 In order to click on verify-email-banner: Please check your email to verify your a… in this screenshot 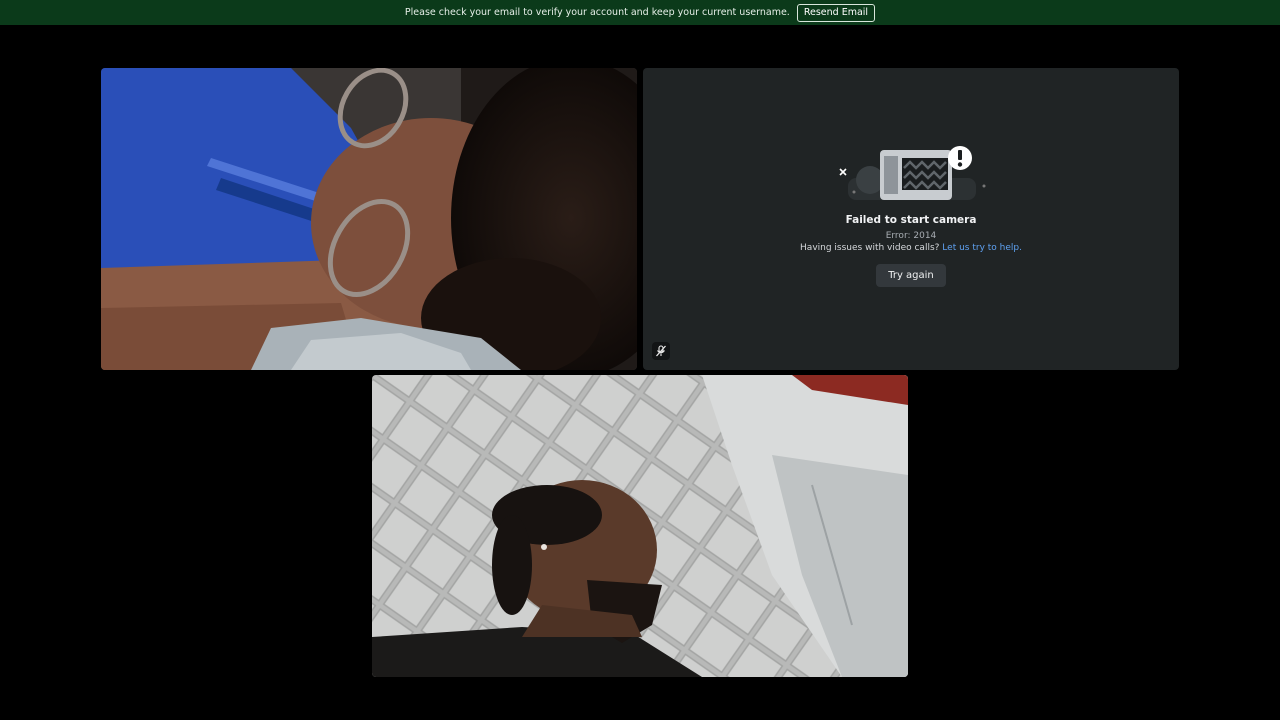, I will do `click(640, 12)`.